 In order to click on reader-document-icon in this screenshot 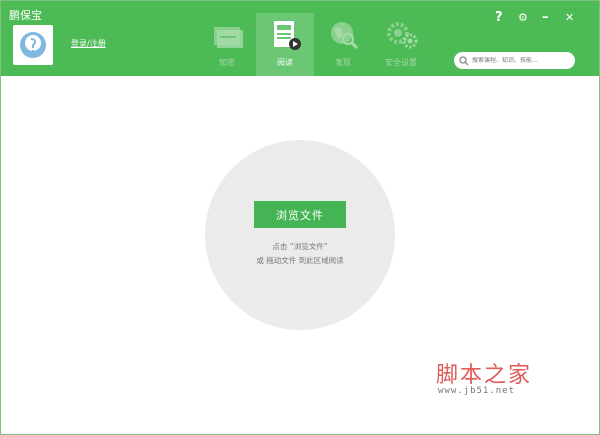, I will do `click(287, 35)`.